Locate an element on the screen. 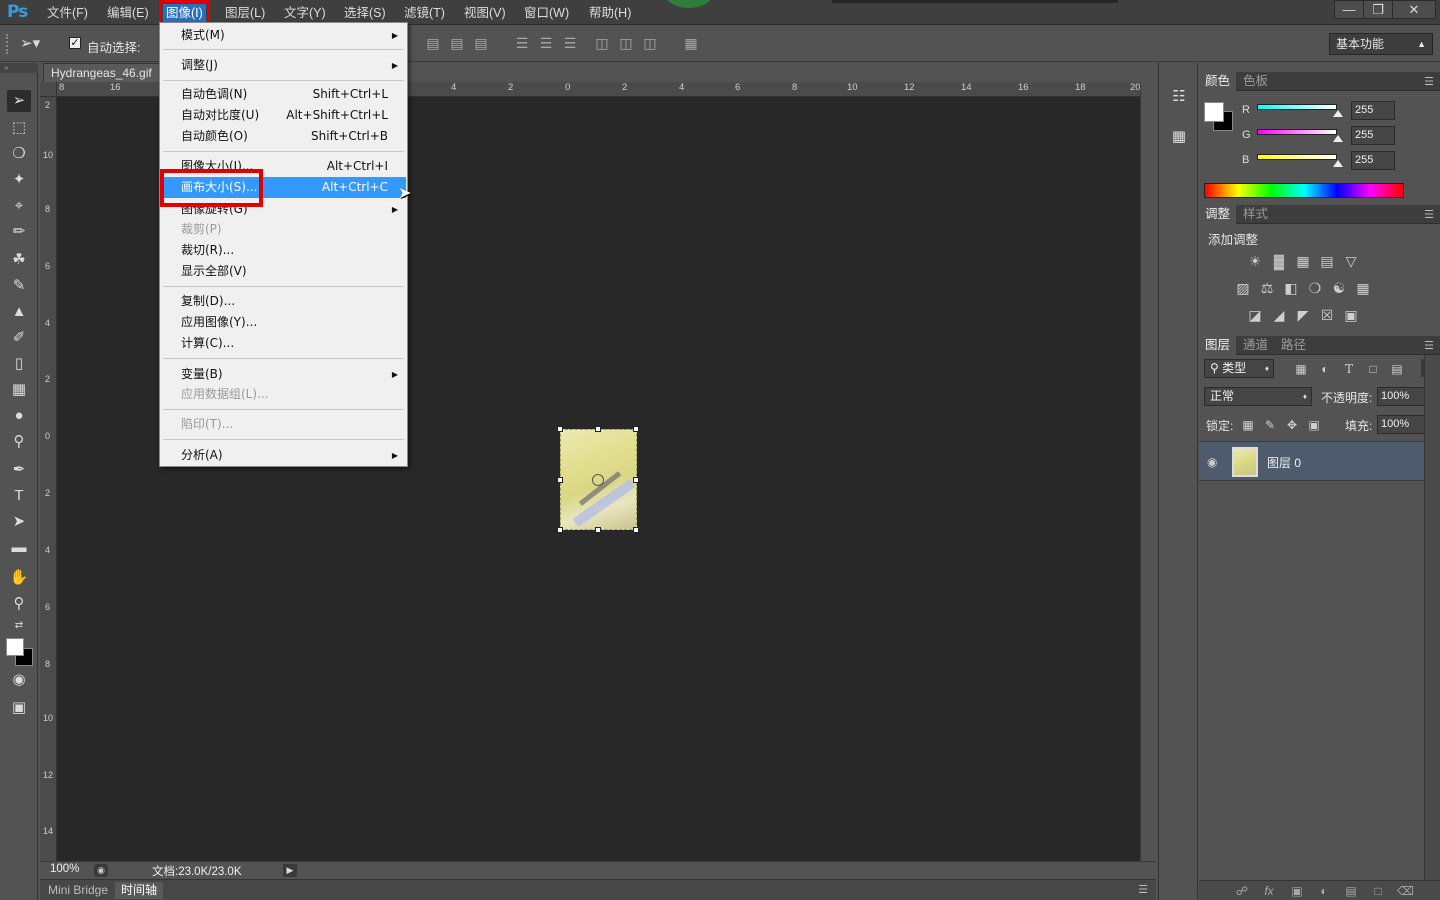  menu-item-auto-tone: 自动色调(N) Shift+Ctrl+L is located at coordinates (283, 94).